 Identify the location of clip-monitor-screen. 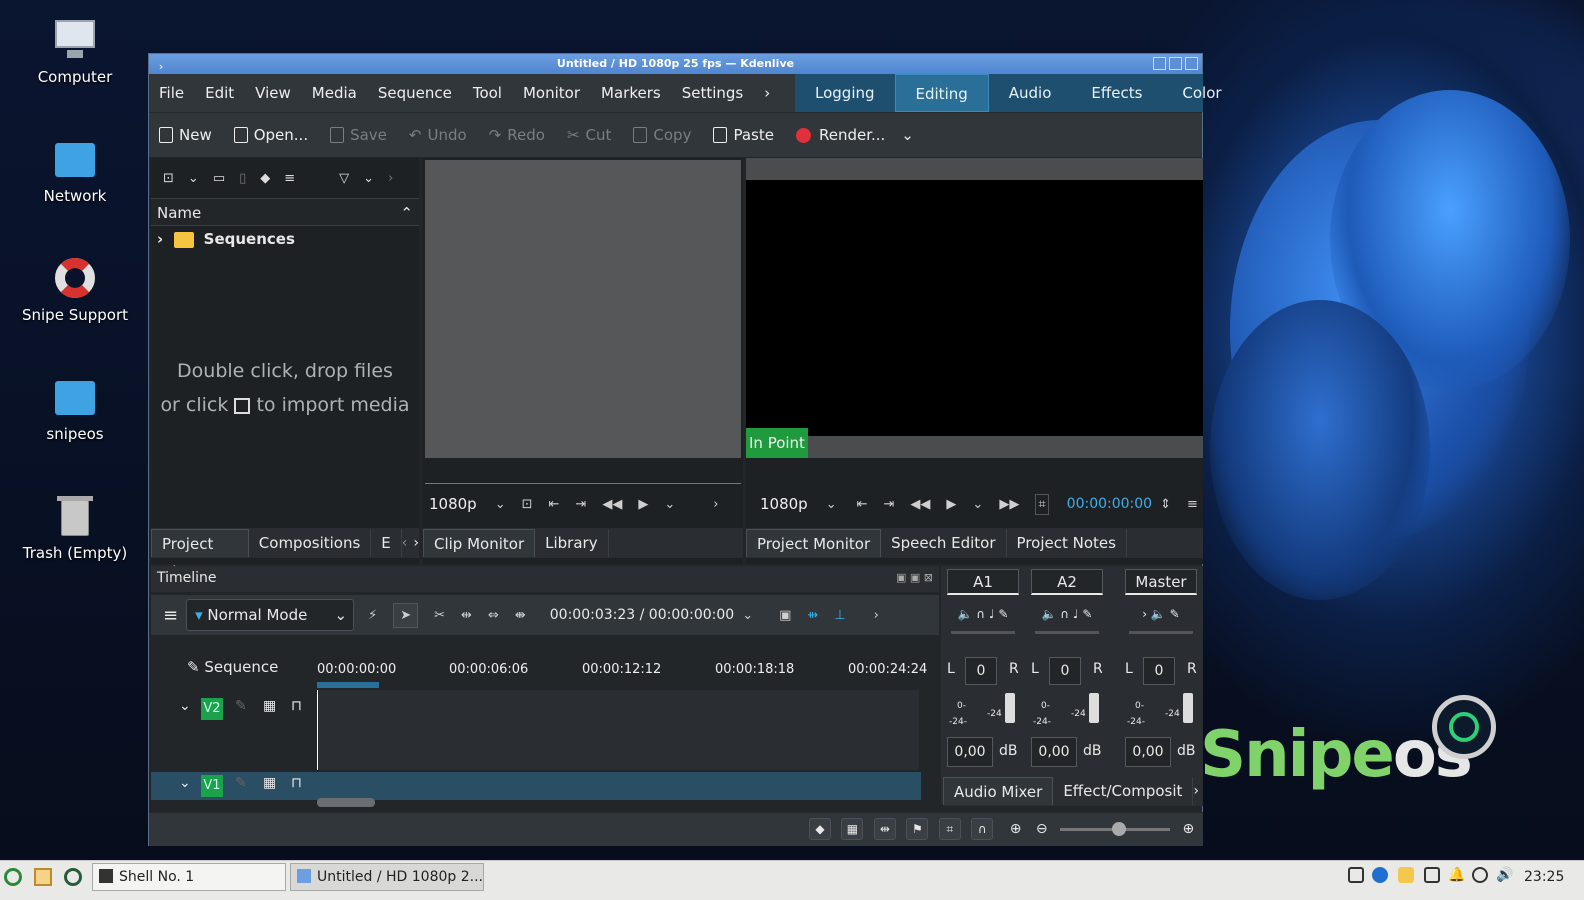
(583, 309).